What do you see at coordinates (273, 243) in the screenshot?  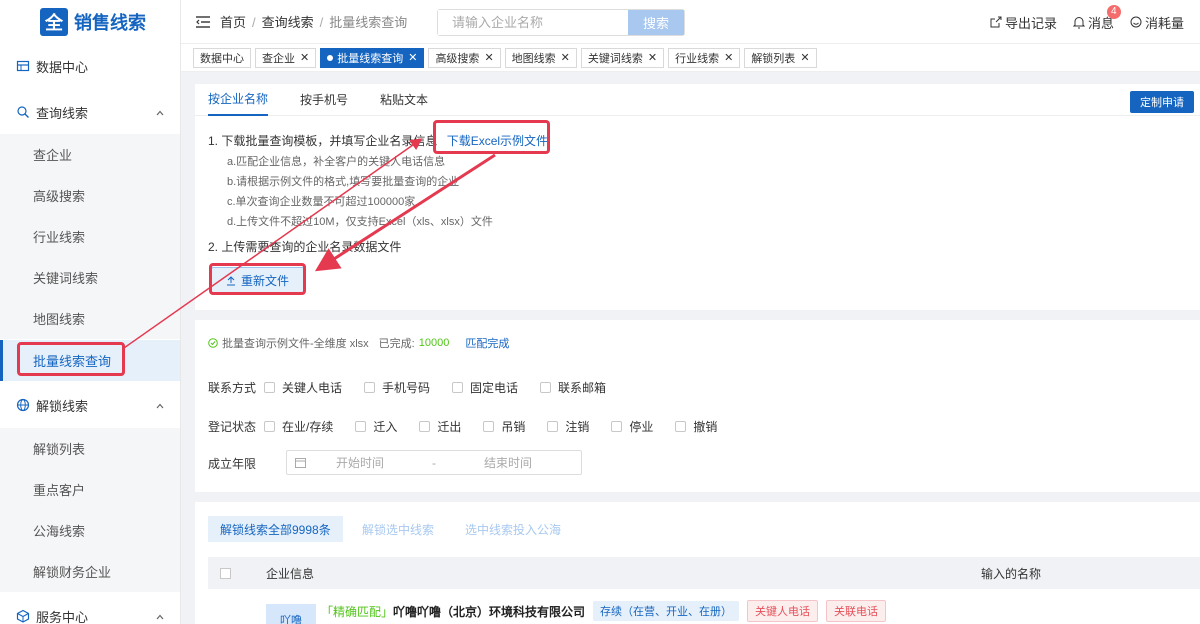 I see `arrow-sidebar-to-download` at bounding box center [273, 243].